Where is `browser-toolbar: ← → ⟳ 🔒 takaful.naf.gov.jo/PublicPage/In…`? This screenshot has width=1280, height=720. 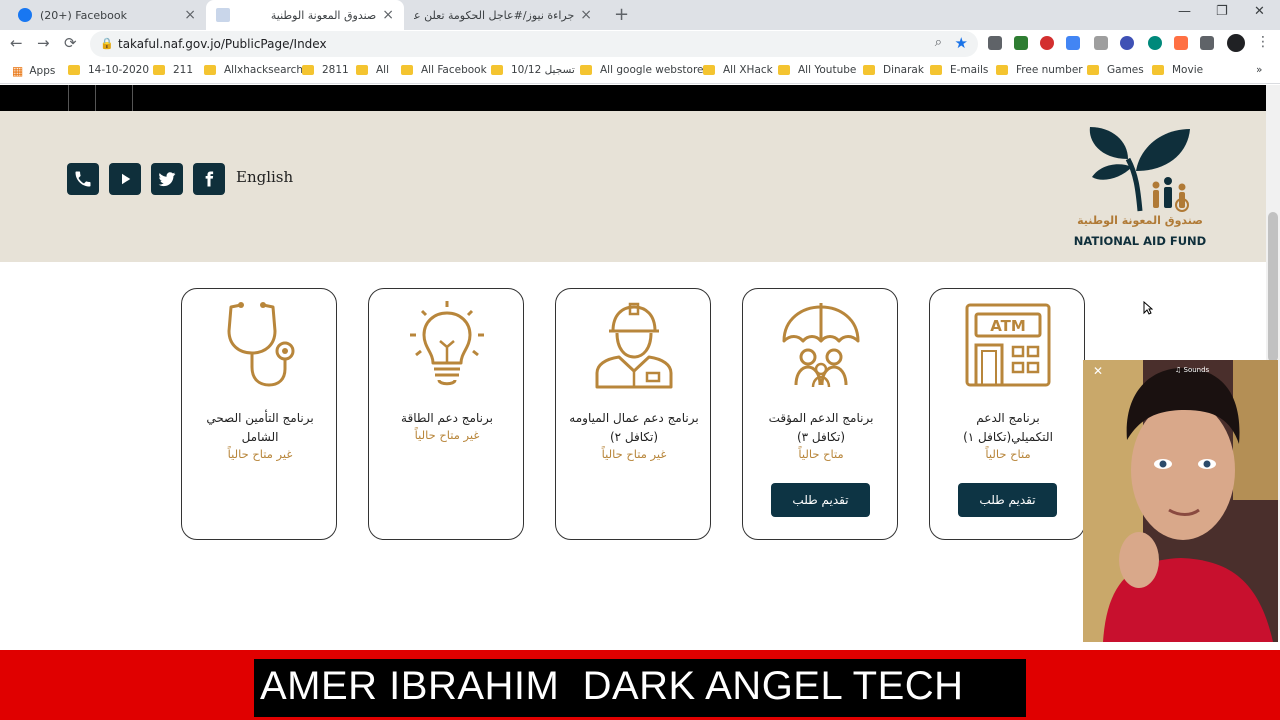 browser-toolbar: ← → ⟳ 🔒 takaful.naf.gov.jo/PublicPage/In… is located at coordinates (640, 44).